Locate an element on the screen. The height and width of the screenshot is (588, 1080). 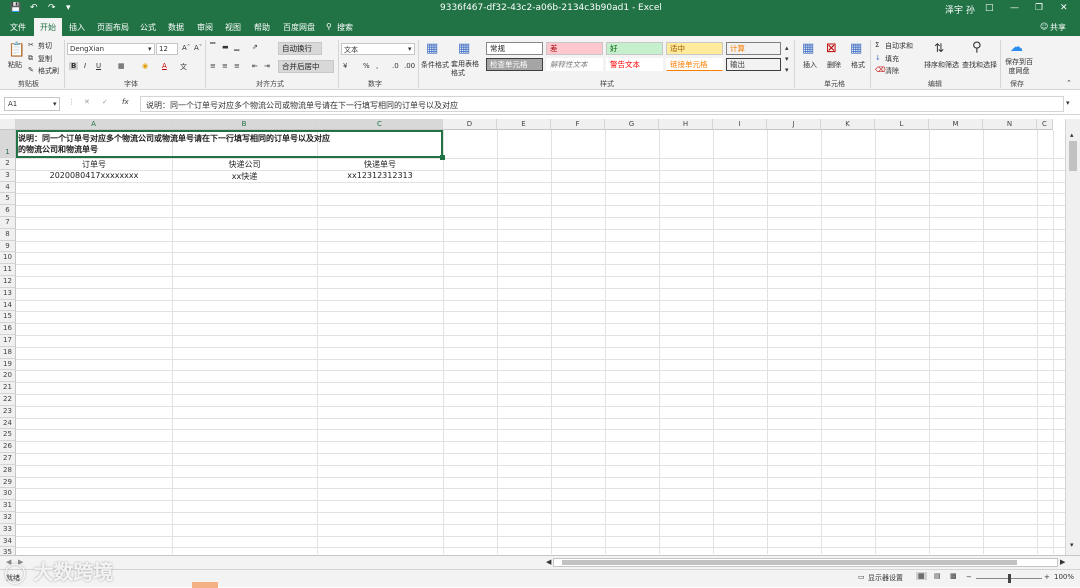
style-output: 输出 is located at coordinates (753, 64).